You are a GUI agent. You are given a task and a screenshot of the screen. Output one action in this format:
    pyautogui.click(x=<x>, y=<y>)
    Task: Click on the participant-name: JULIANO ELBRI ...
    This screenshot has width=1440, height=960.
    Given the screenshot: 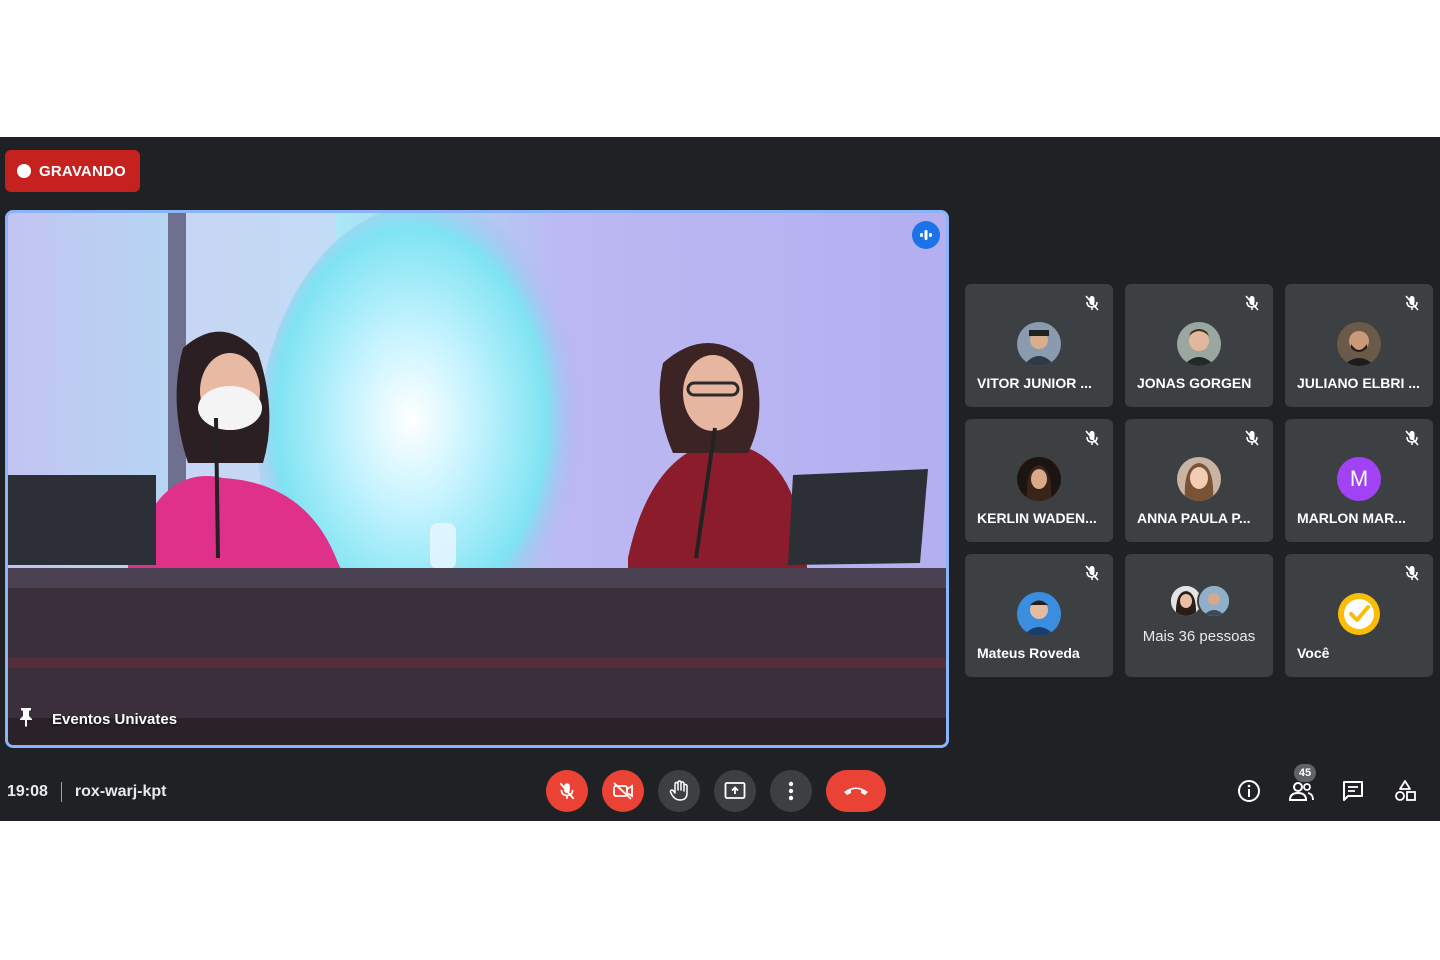 What is the action you would take?
    pyautogui.click(x=1358, y=383)
    